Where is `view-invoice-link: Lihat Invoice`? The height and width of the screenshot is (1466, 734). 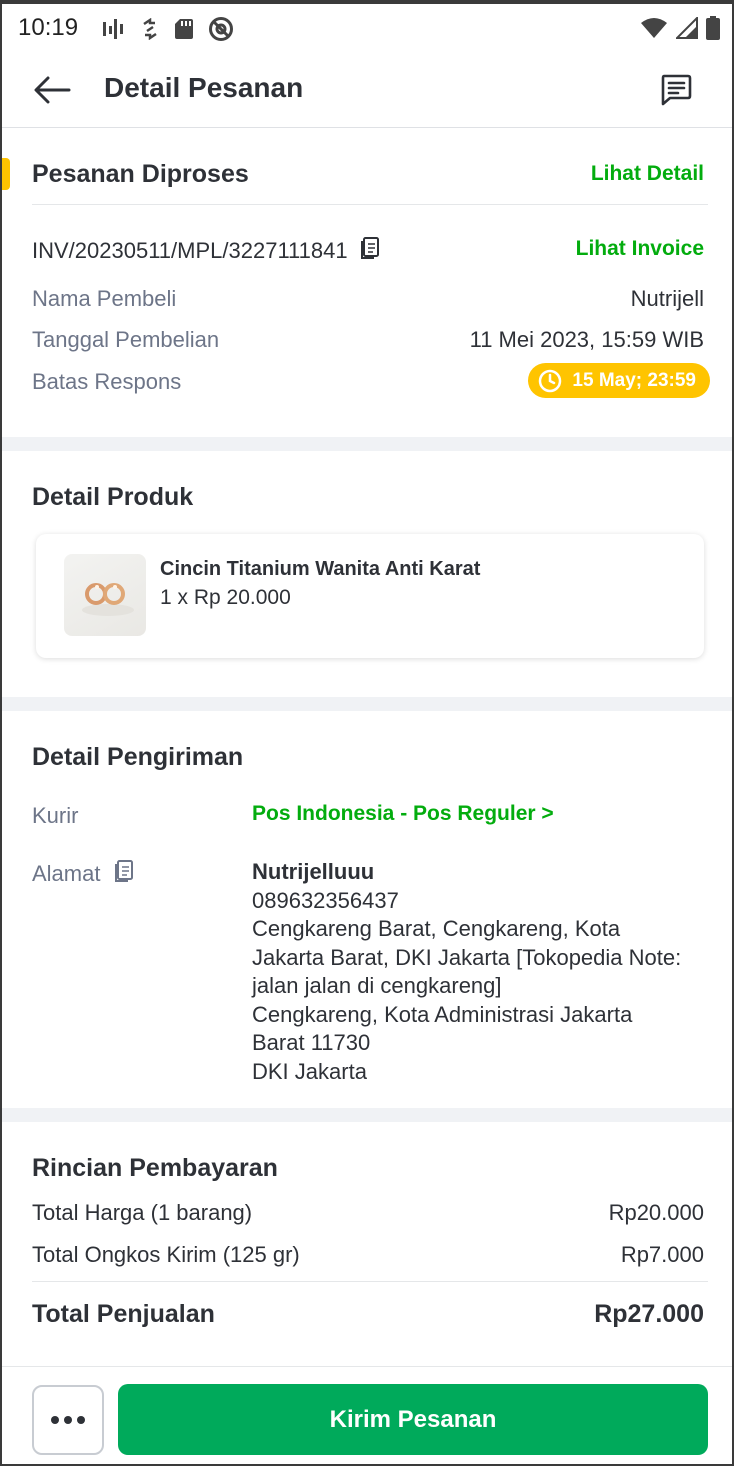
view-invoice-link: Lihat Invoice is located at coordinates (640, 249).